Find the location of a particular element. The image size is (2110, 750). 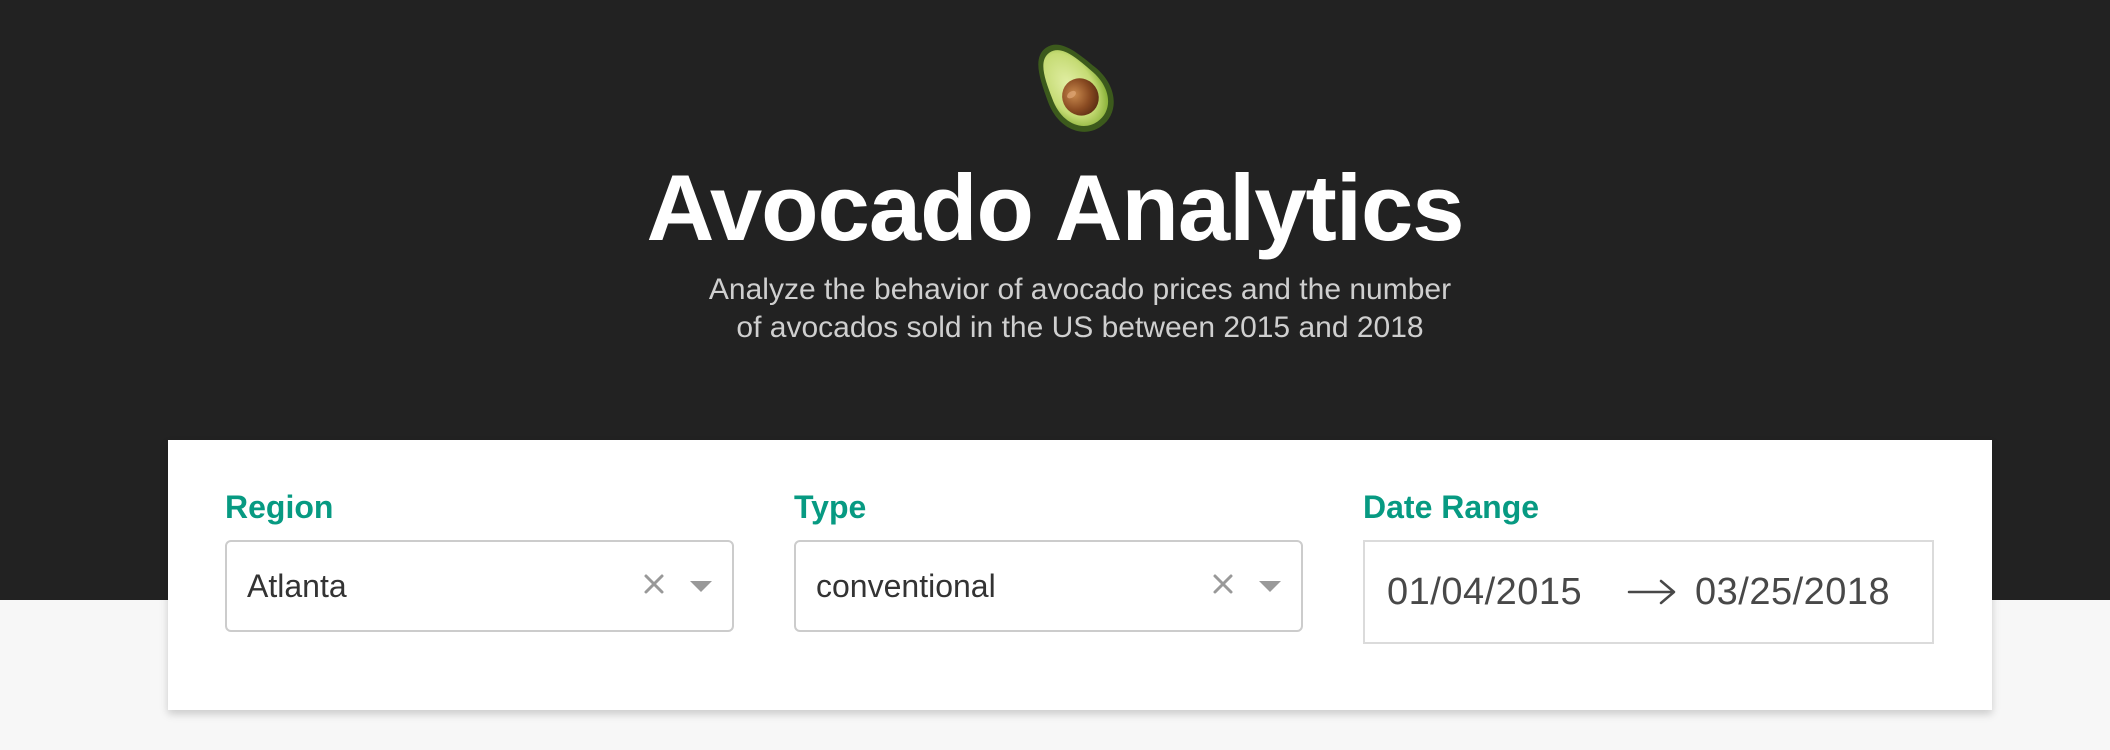

arrow-right-icon is located at coordinates (1651, 592).